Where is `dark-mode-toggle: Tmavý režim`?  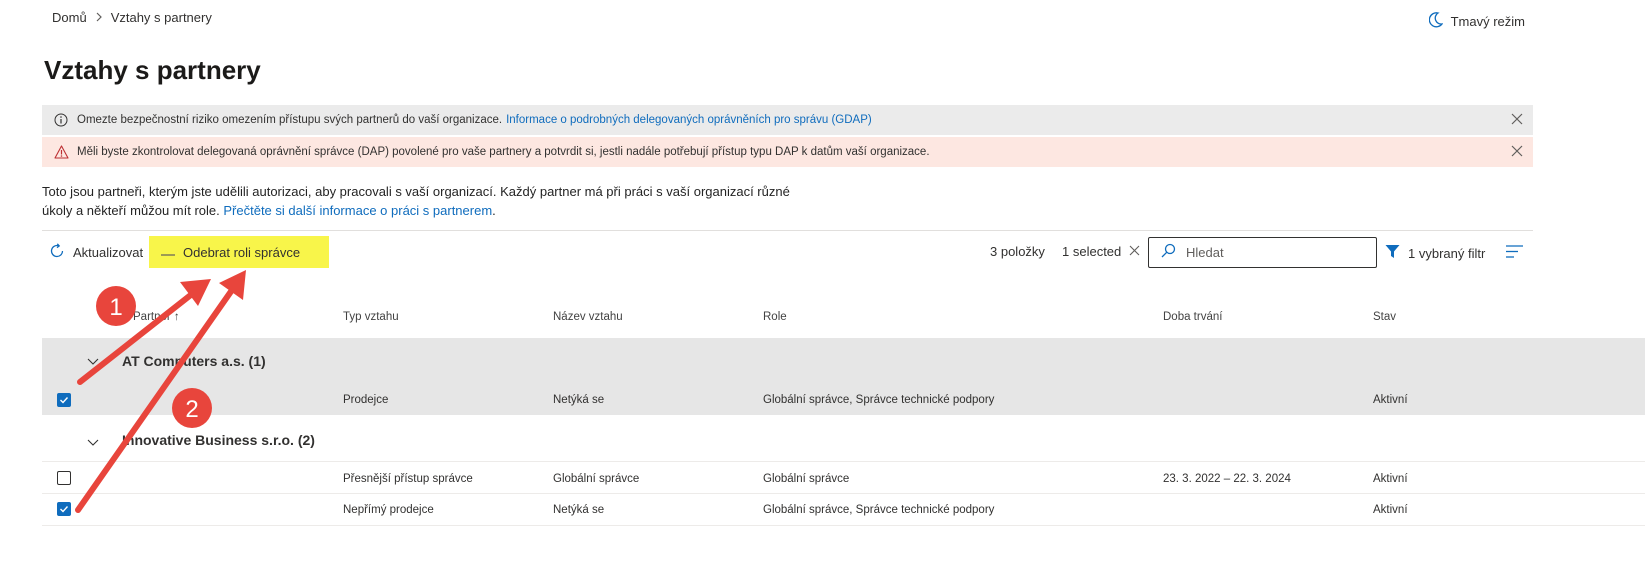
dark-mode-toggle: Tmavý režim is located at coordinates (1476, 21).